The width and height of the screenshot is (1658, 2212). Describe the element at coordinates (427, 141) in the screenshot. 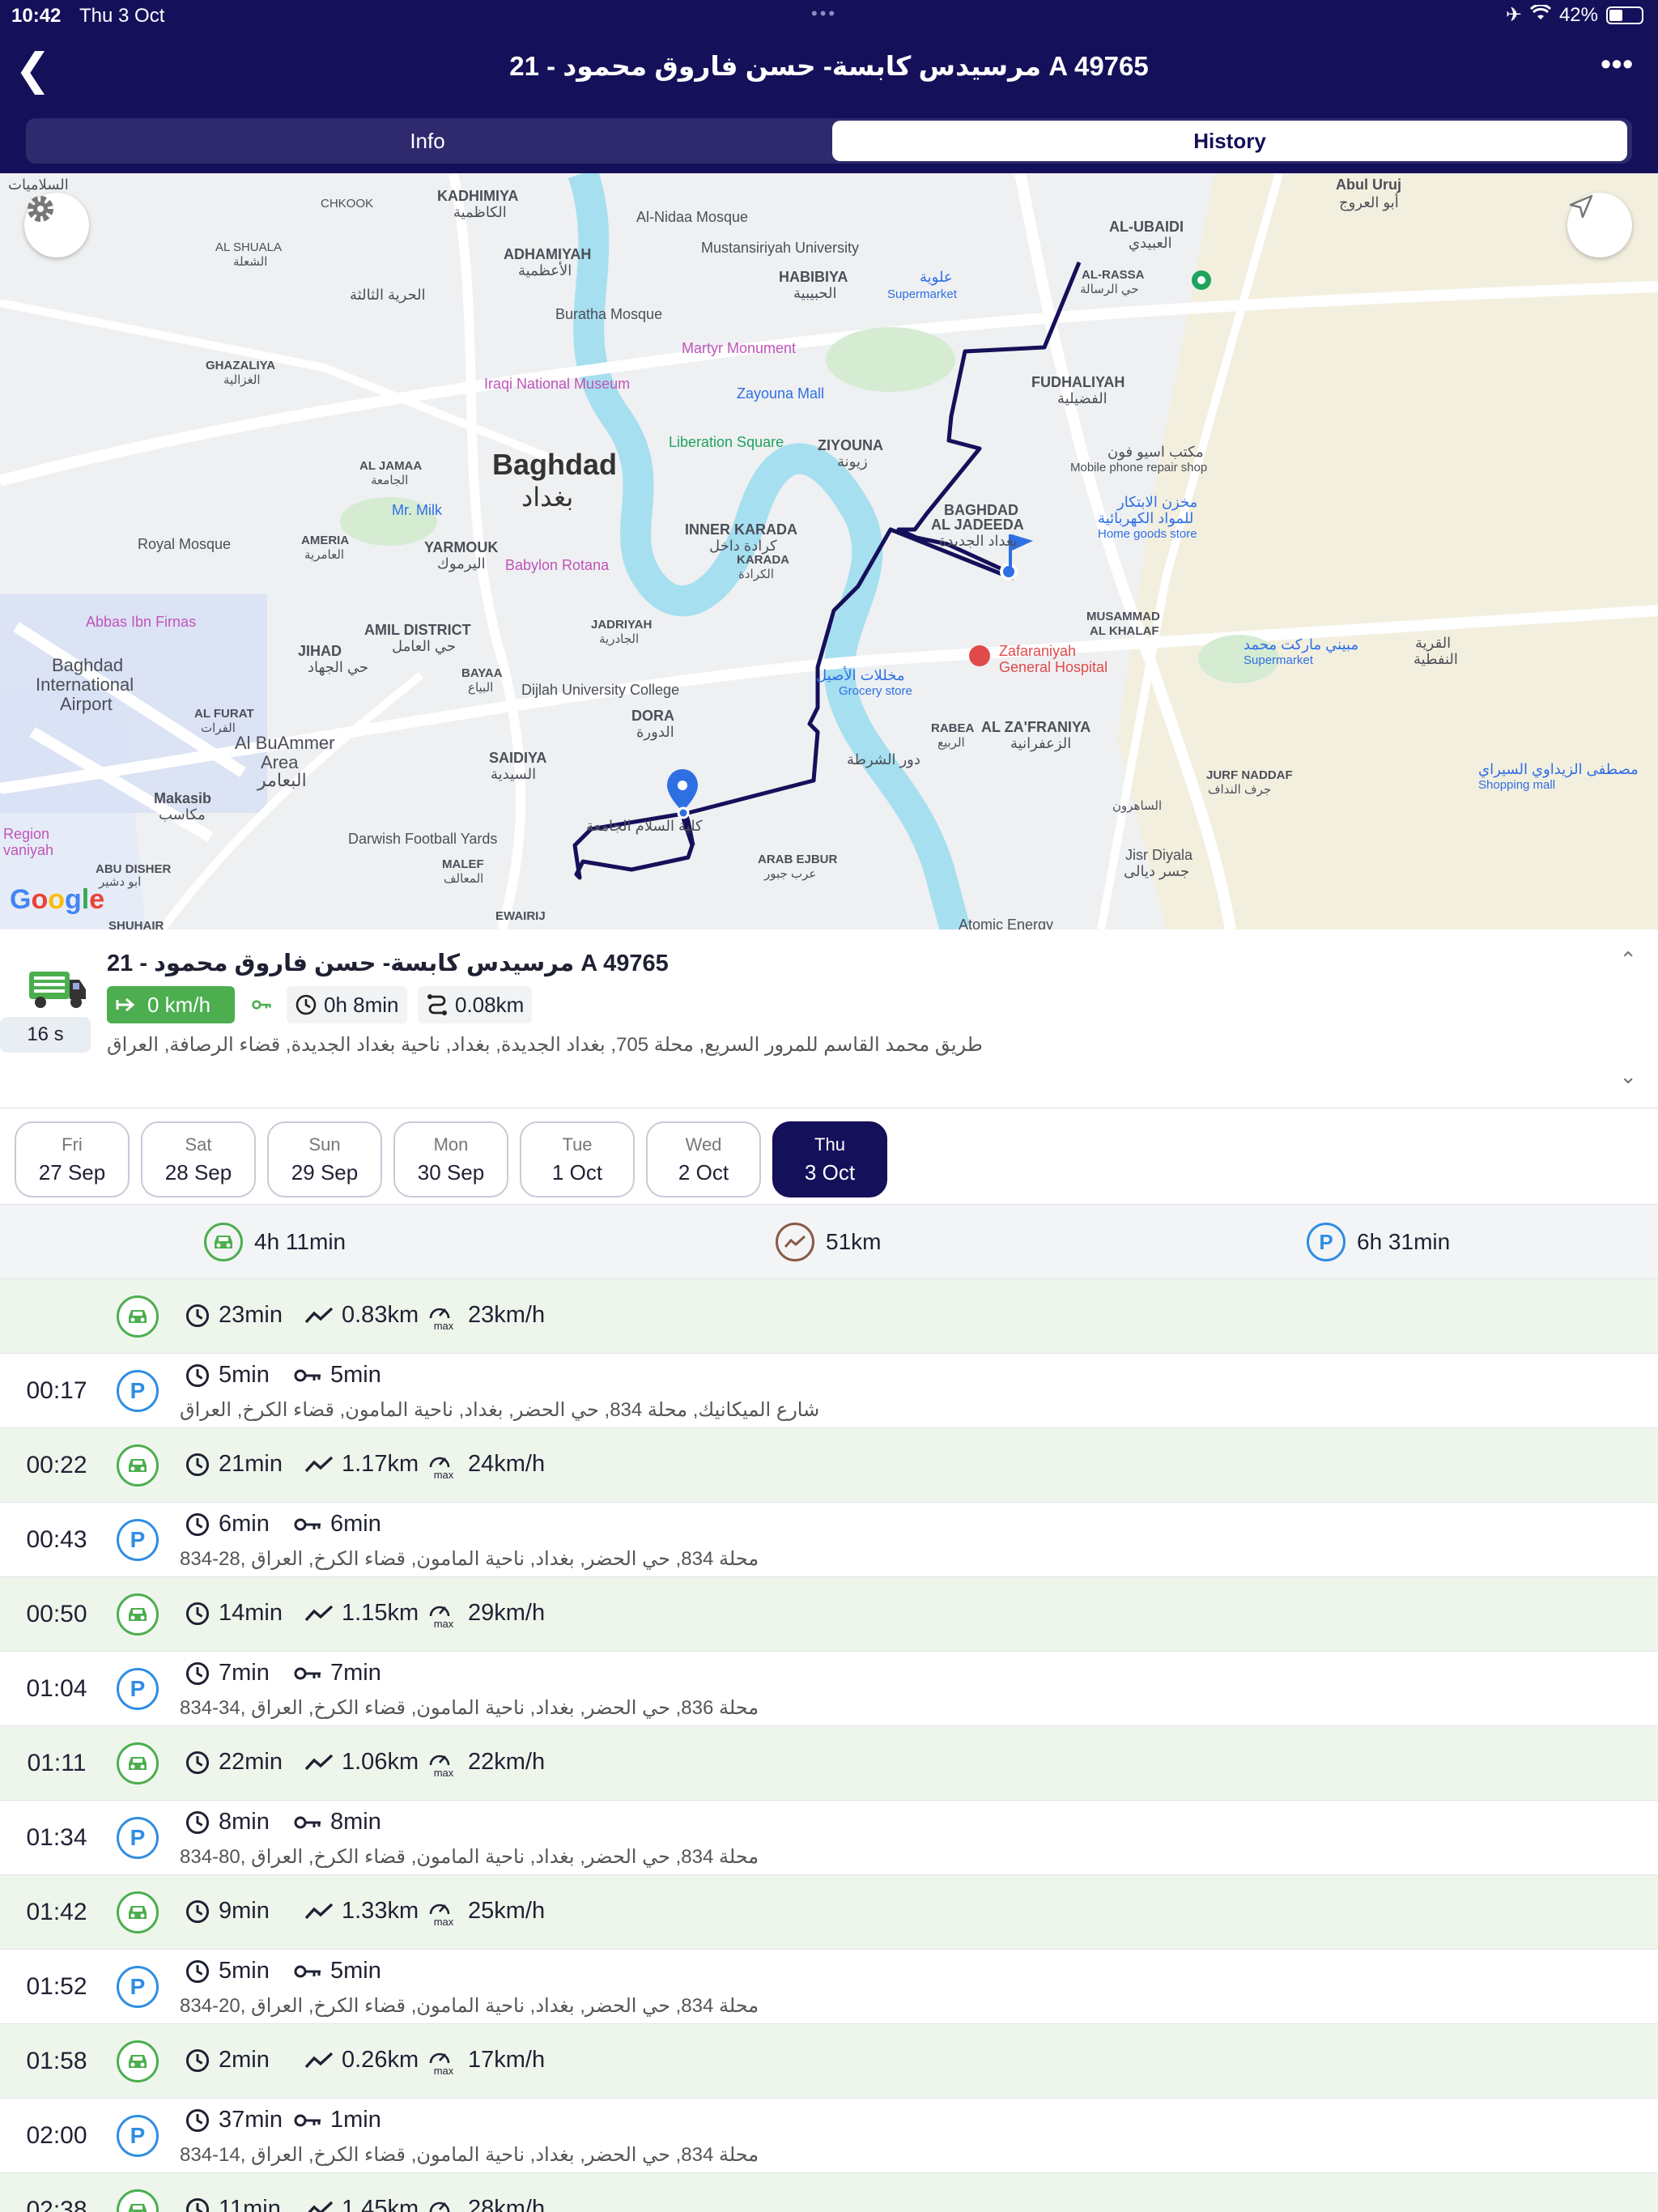

I see `tab-info: Info` at that location.